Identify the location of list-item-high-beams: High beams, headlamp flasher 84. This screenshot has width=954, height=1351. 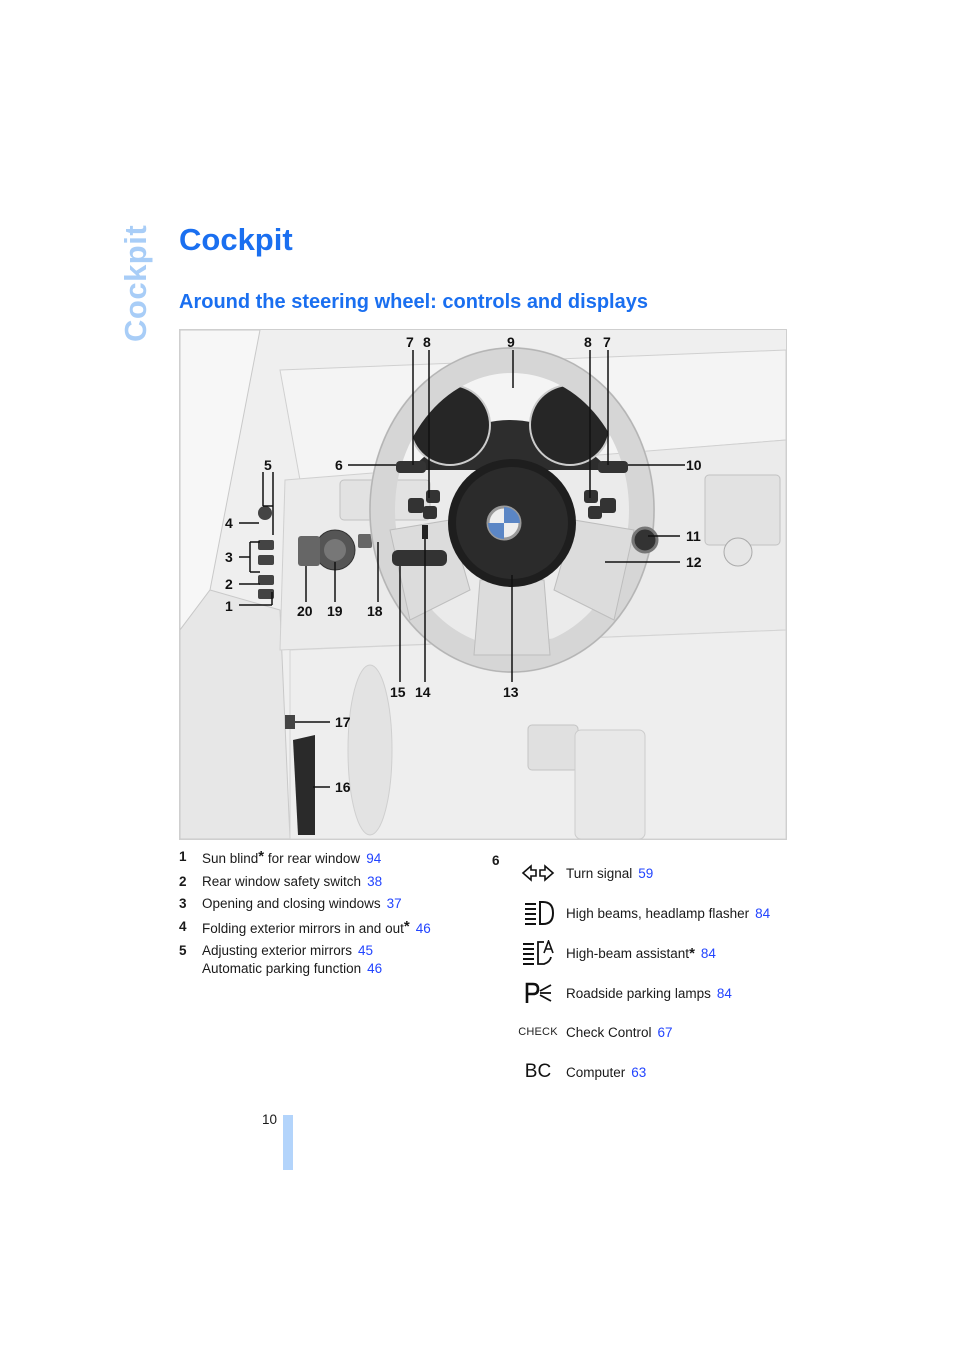
(643, 913).